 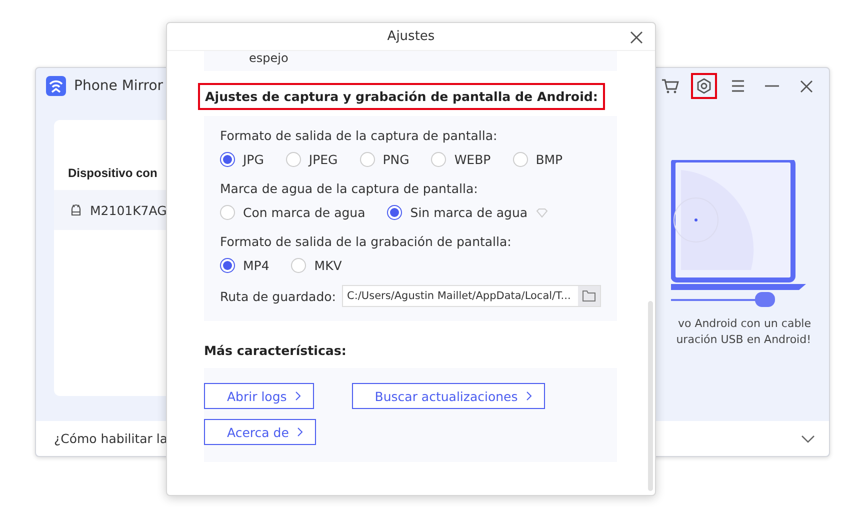 What do you see at coordinates (738, 86) in the screenshot?
I see `menu-icon` at bounding box center [738, 86].